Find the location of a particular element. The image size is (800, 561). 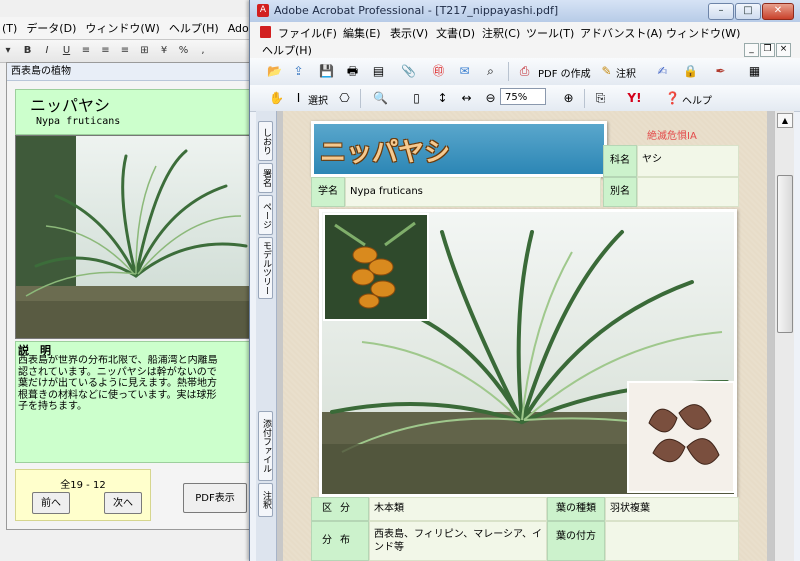

fit-page-icon: ↕ is located at coordinates (442, 98).